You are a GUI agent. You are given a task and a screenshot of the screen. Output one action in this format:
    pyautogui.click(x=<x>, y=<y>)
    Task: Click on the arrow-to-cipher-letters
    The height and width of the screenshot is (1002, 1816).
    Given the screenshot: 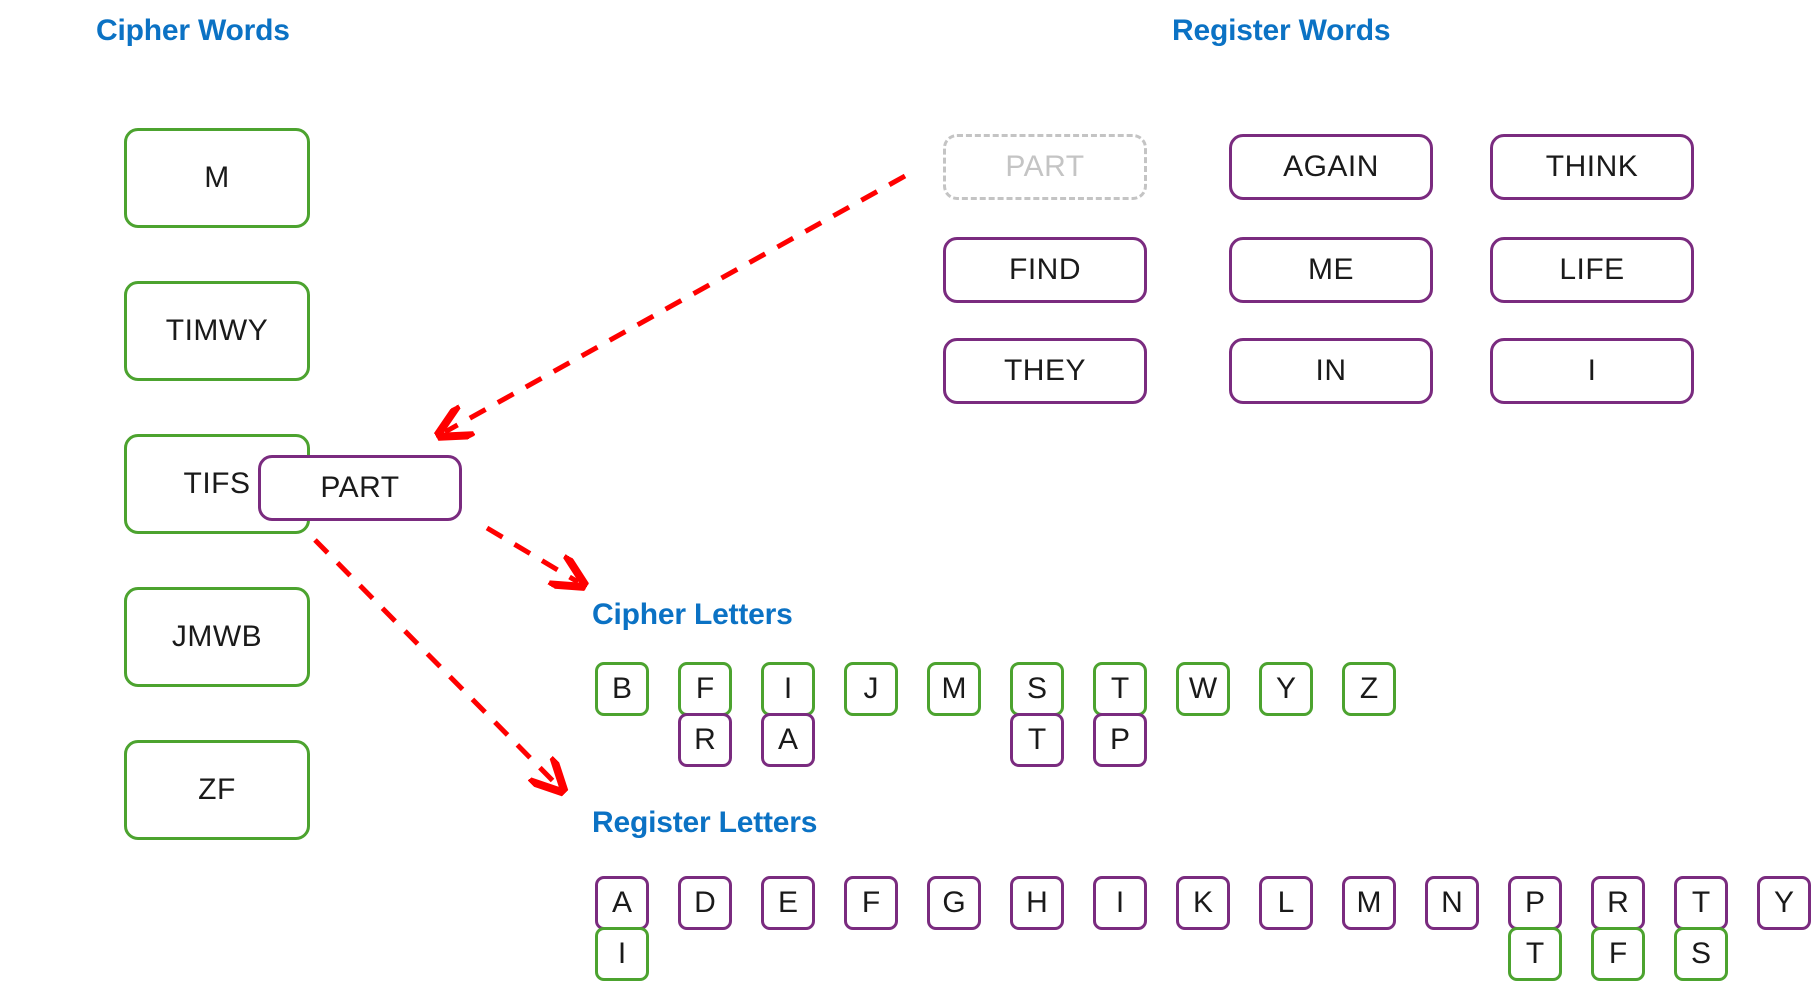 What is the action you would take?
    pyautogui.click(x=531, y=553)
    